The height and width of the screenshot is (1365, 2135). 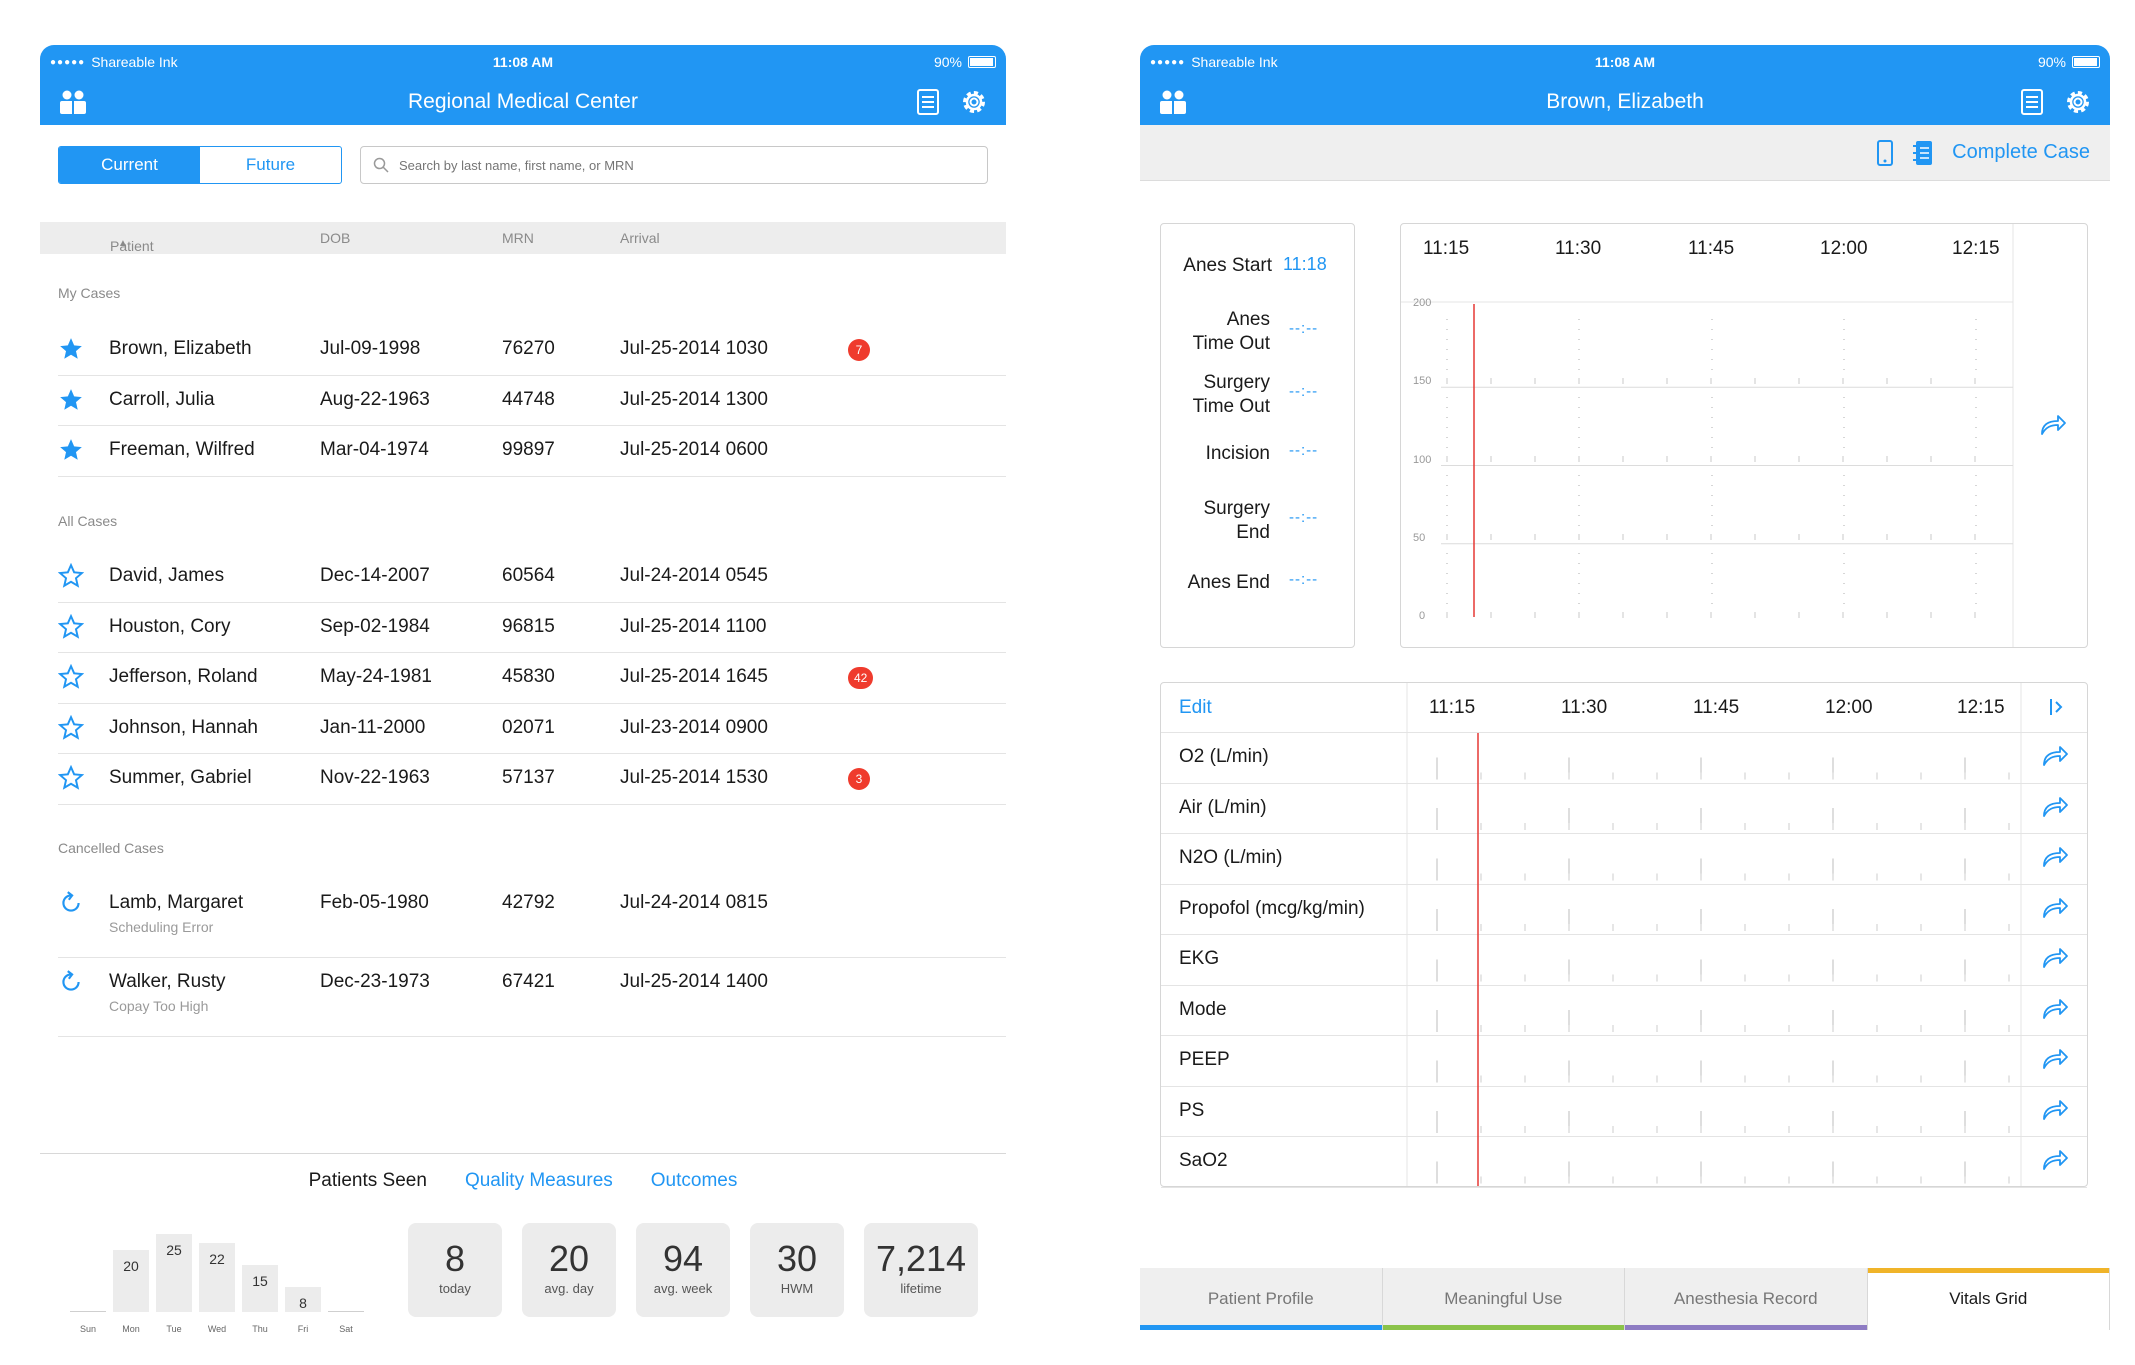 I want to click on tab-patients-seen: Patients Seen, so click(x=368, y=1181).